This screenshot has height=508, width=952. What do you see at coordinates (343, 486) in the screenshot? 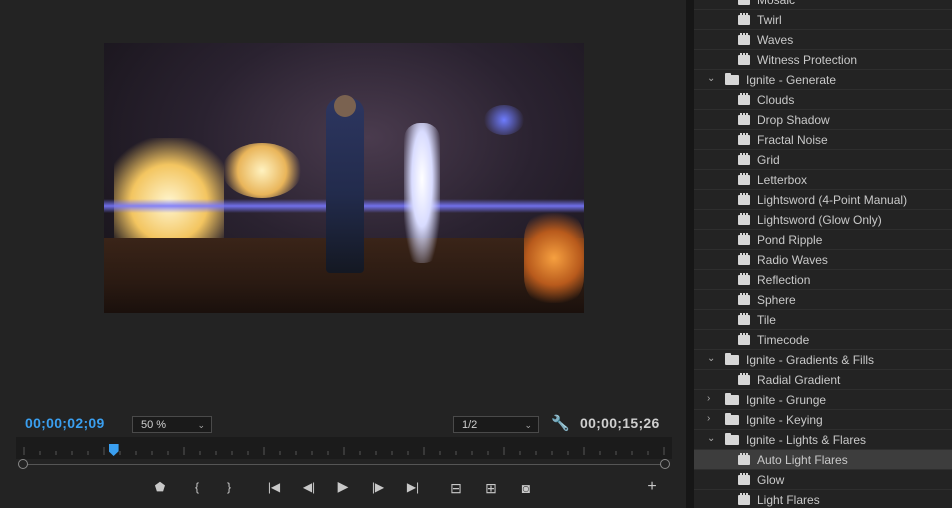
I see `play-button: ▶` at bounding box center [343, 486].